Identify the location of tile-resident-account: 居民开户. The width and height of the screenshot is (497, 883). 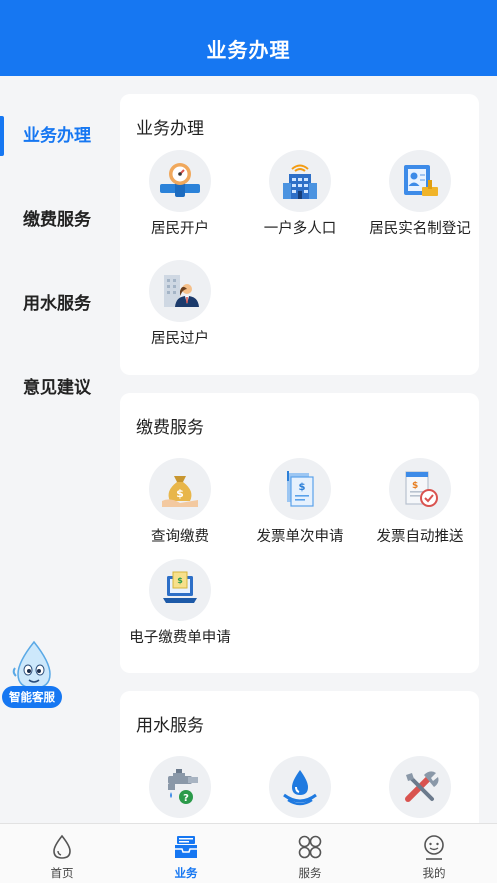
(180, 194).